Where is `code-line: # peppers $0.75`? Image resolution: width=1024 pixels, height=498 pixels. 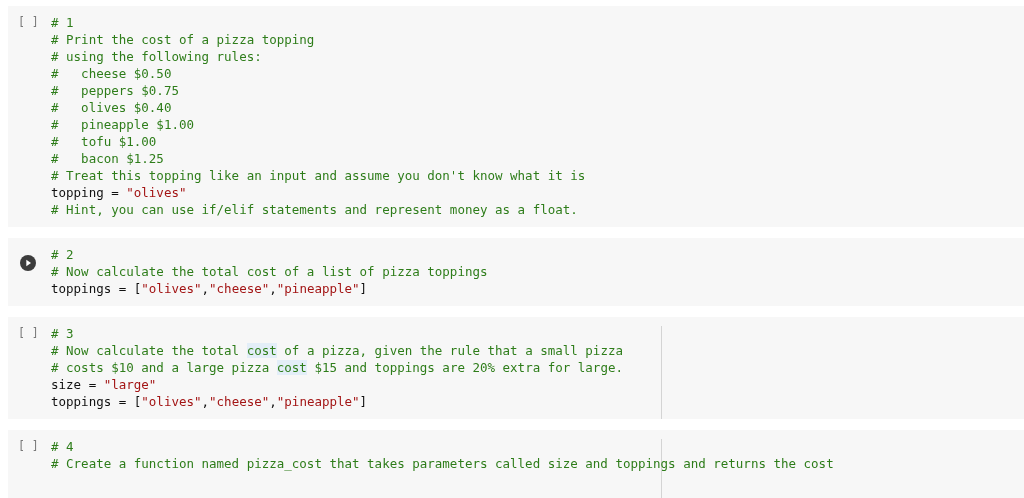 code-line: # peppers $0.75 is located at coordinates (115, 90).